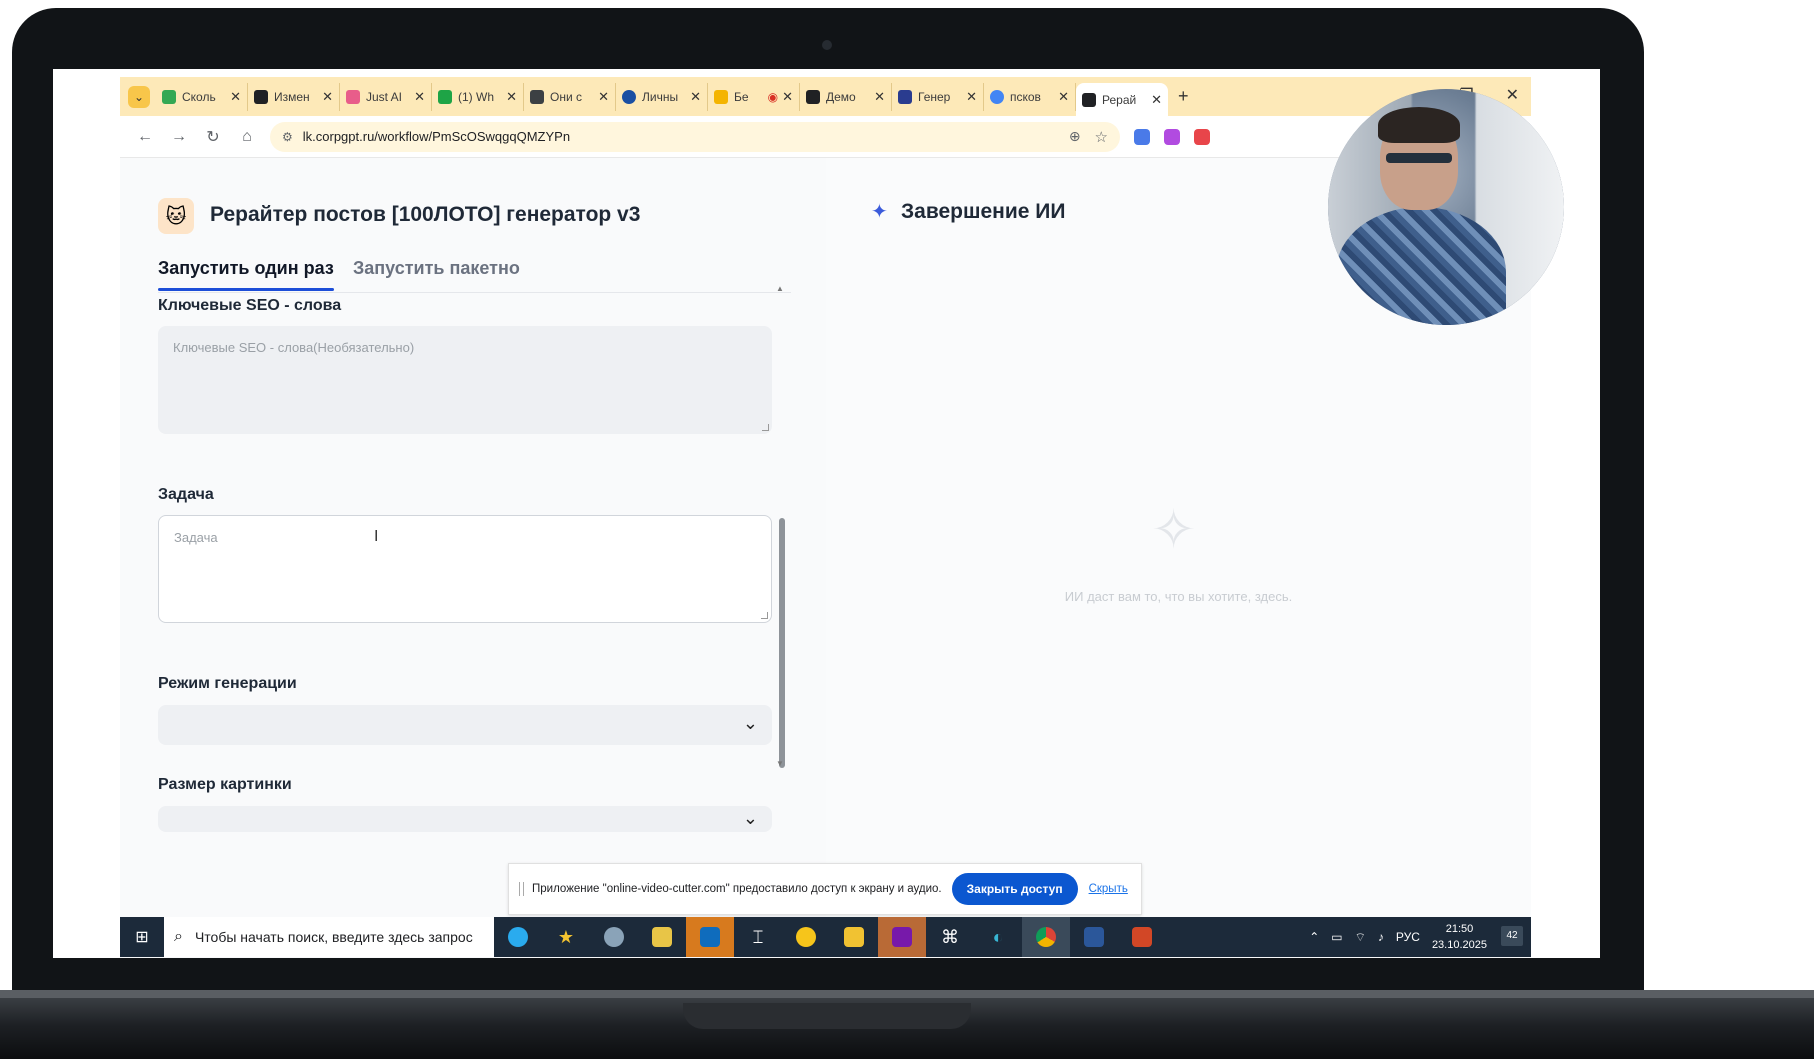 This screenshot has width=1814, height=1059. I want to click on tab-search-icon: ⌄, so click(139, 96).